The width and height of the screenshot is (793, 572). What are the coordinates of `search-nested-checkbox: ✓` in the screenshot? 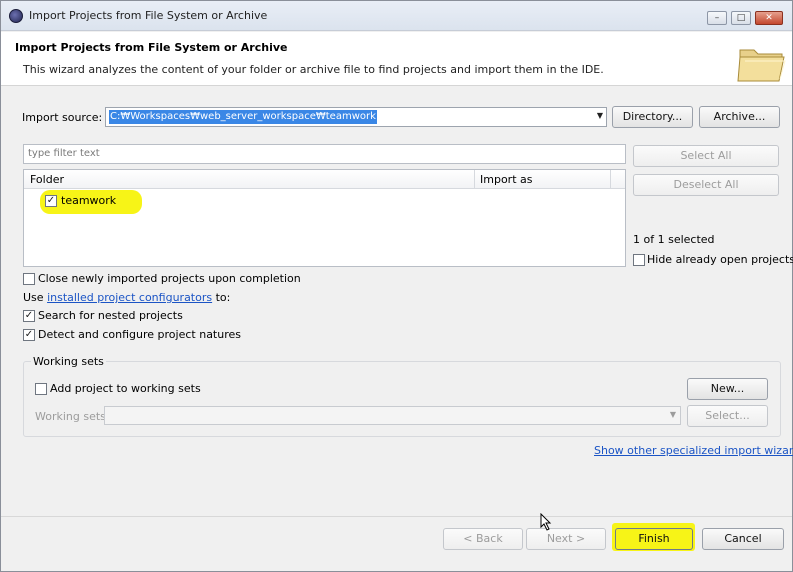 It's located at (29, 316).